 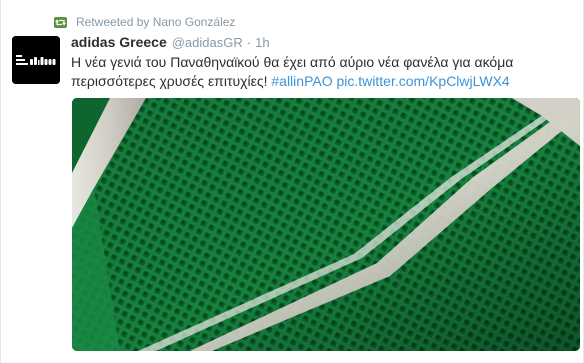 What do you see at coordinates (170, 43) in the screenshot?
I see `tweet-header: adidas Greece @adidasGR · 1h` at bounding box center [170, 43].